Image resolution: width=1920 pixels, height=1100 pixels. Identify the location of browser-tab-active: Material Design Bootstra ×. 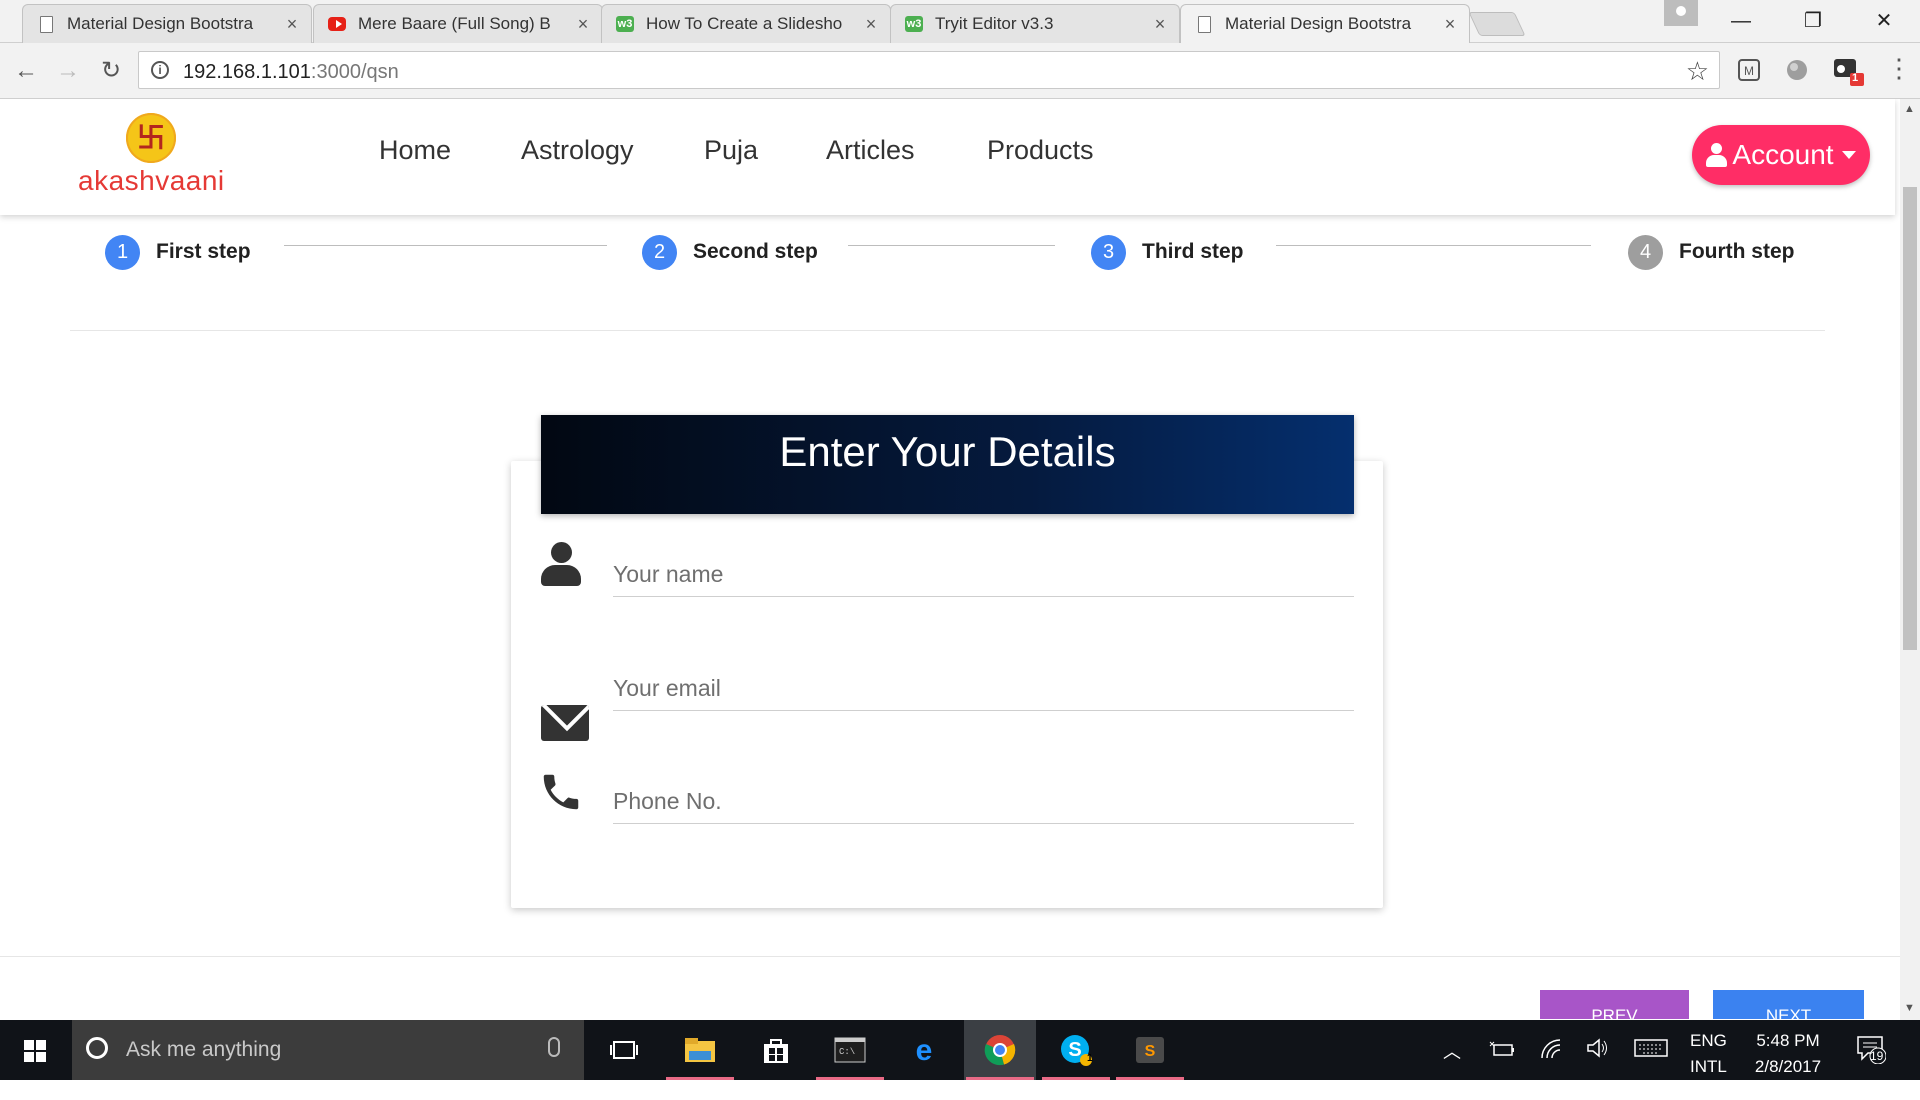
(1325, 23).